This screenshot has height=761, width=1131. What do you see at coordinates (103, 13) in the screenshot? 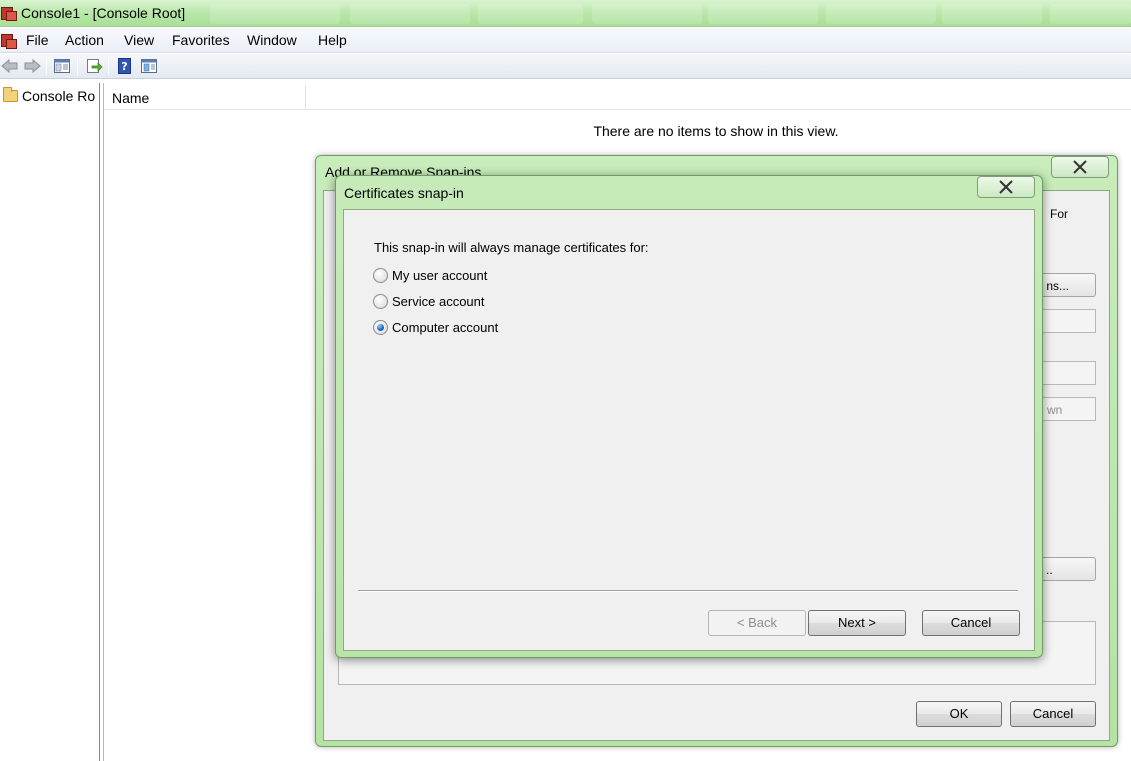
I see `window-title: Console1 - [Console Root]` at bounding box center [103, 13].